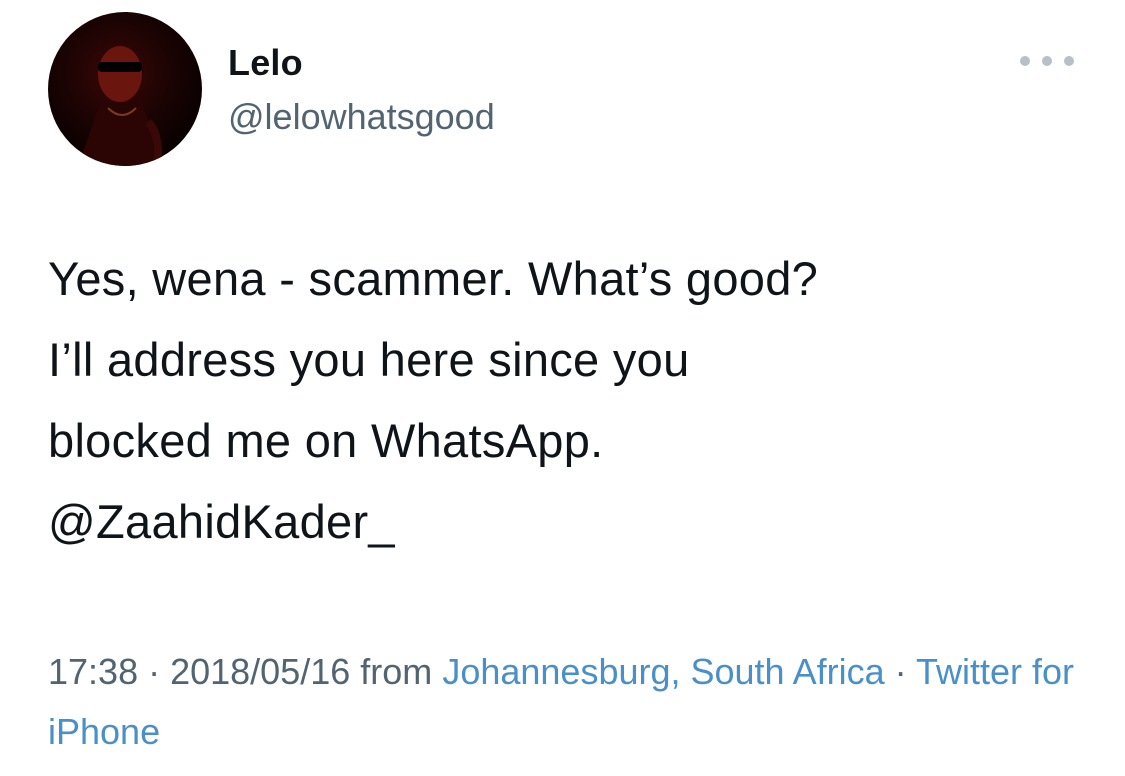  What do you see at coordinates (326, 440) in the screenshot?
I see `tweet-text-line: blocked me on WhatsApp.` at bounding box center [326, 440].